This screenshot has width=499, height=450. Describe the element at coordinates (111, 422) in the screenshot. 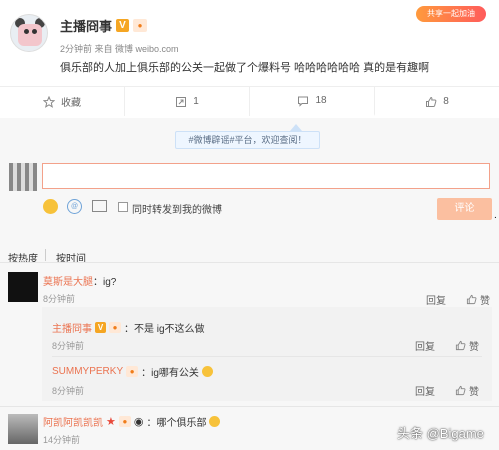

I see `star-icon: ★` at that location.